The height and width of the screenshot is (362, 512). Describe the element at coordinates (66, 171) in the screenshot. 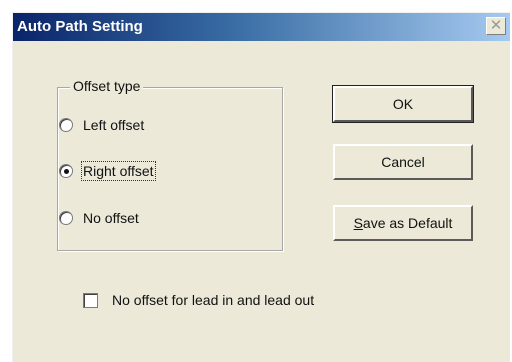

I see `right-offset-radio-icon` at that location.